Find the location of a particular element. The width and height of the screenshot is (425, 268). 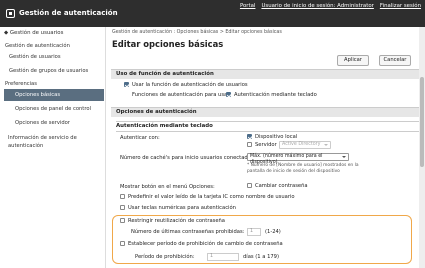

authenticate-with-label: Autenticar con: is located at coordinates (140, 138).